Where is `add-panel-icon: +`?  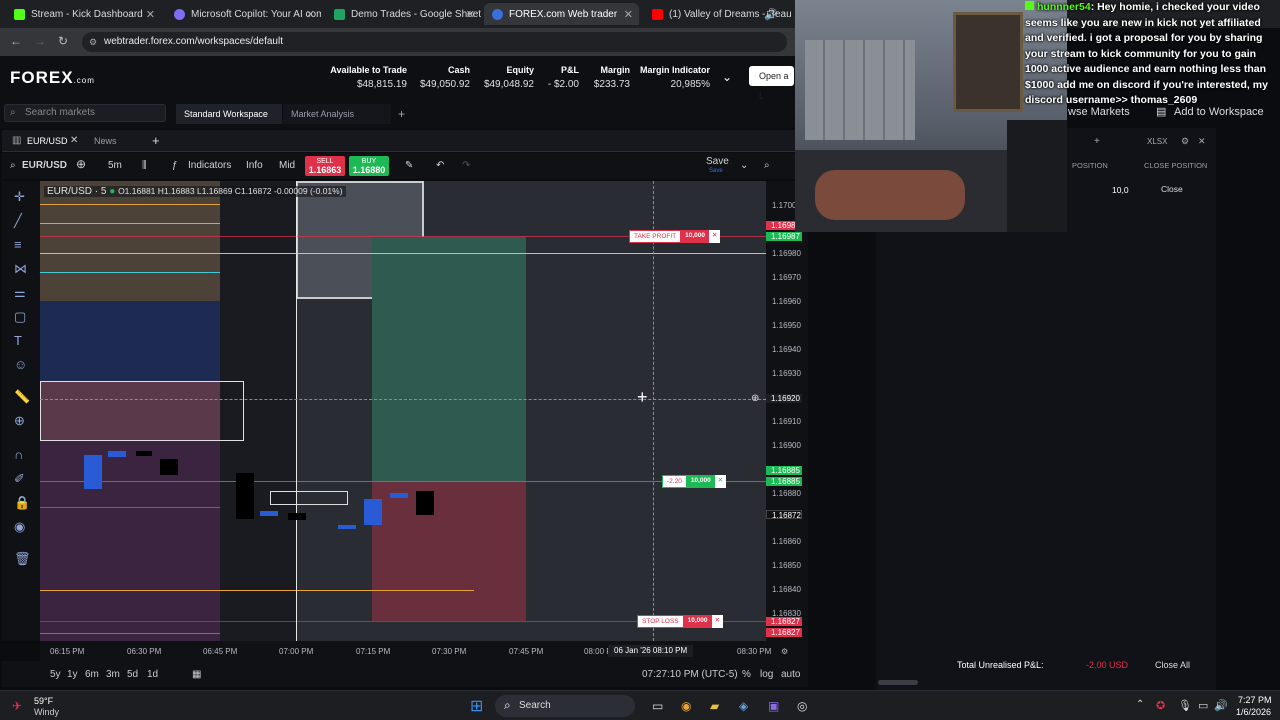
add-panel-icon: + is located at coordinates (156, 140).